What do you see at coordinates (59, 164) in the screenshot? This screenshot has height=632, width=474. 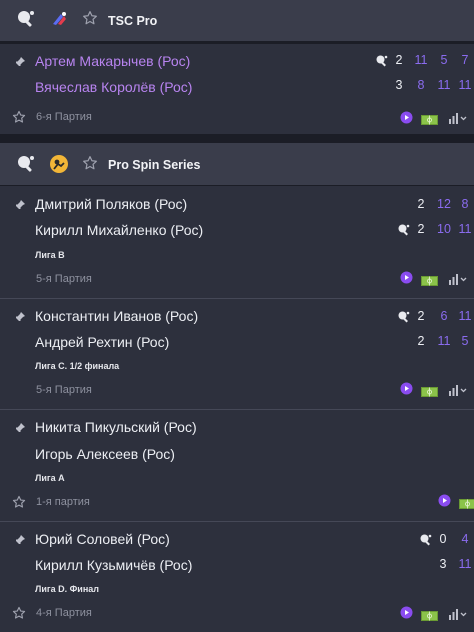 I see `pro-spin-logo` at bounding box center [59, 164].